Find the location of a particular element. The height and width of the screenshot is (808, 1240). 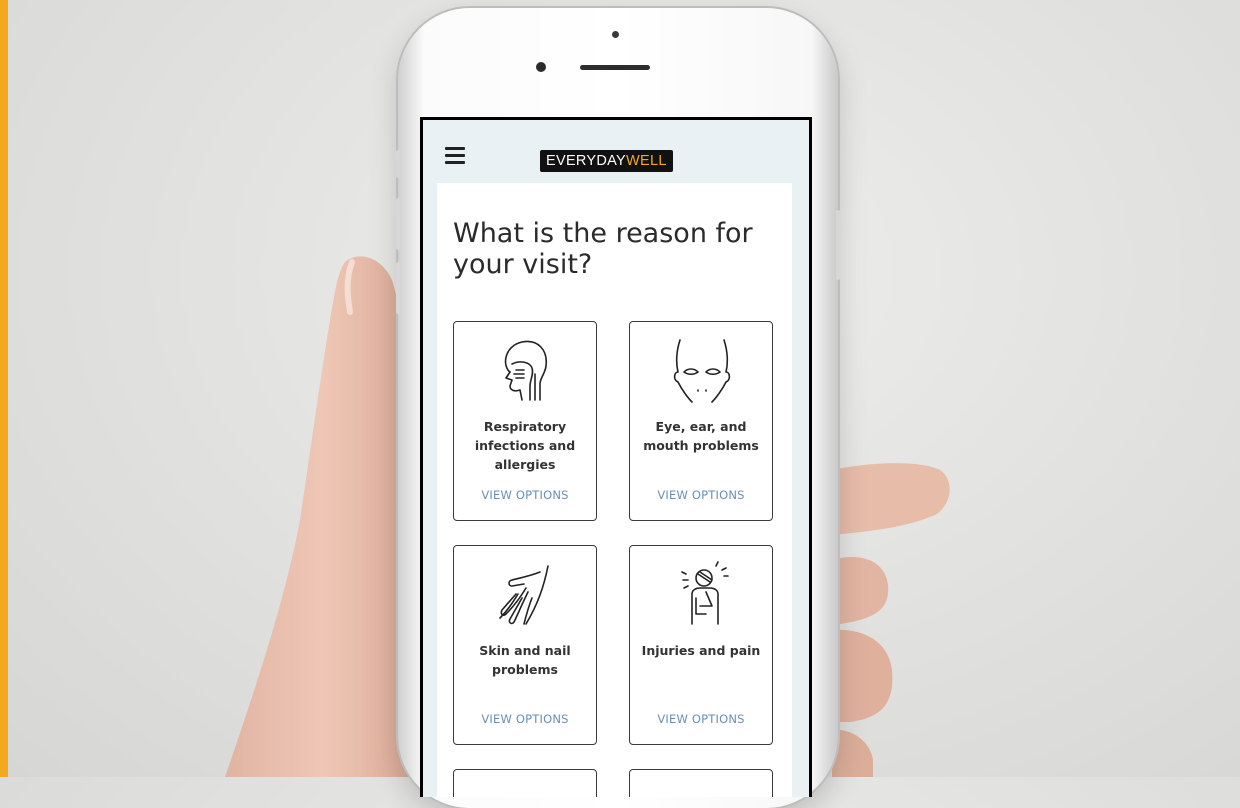

option-label: Injuries and pain is located at coordinates (701, 650).